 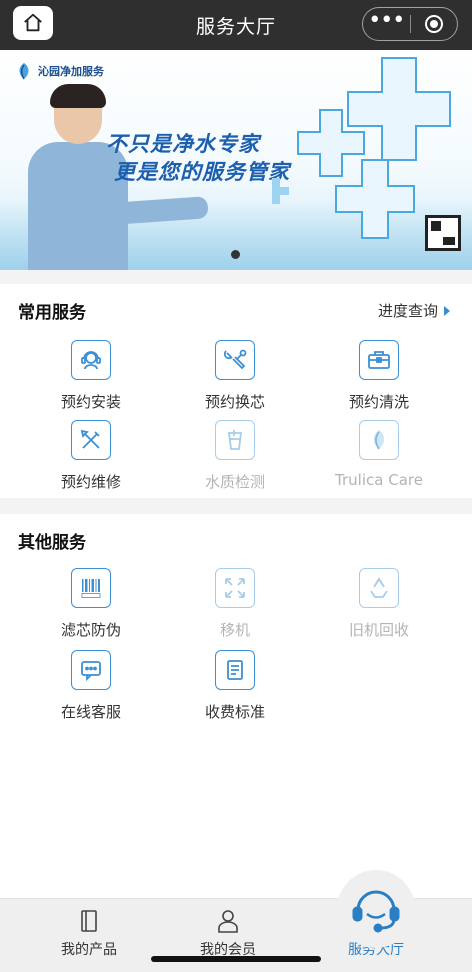 I want to click on service-headset-icon, so click(x=376, y=911).